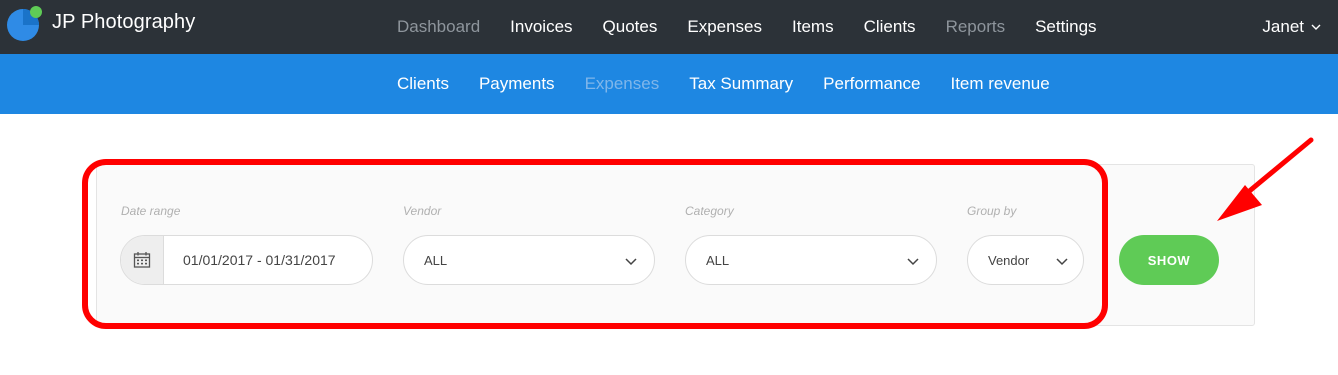 The height and width of the screenshot is (375, 1338). I want to click on category-label: Category, so click(709, 211).